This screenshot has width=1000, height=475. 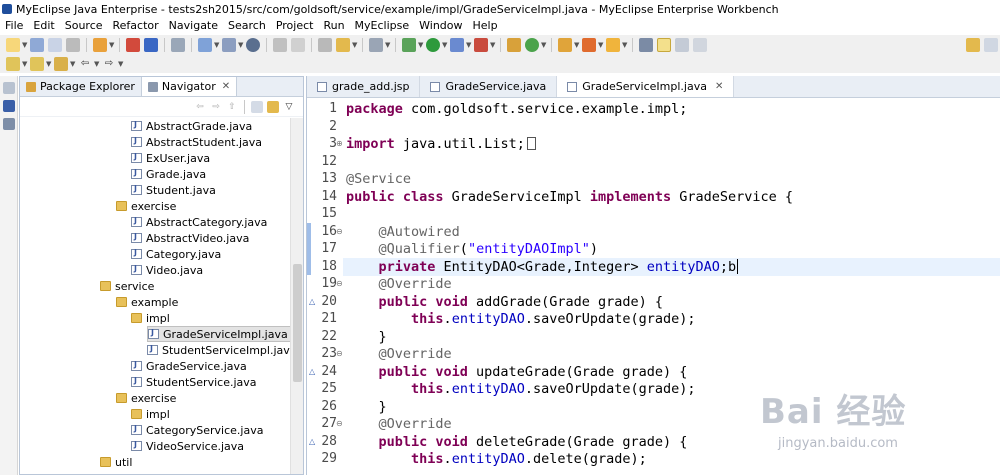 What do you see at coordinates (532, 45) in the screenshot?
I see `new-class-icon` at bounding box center [532, 45].